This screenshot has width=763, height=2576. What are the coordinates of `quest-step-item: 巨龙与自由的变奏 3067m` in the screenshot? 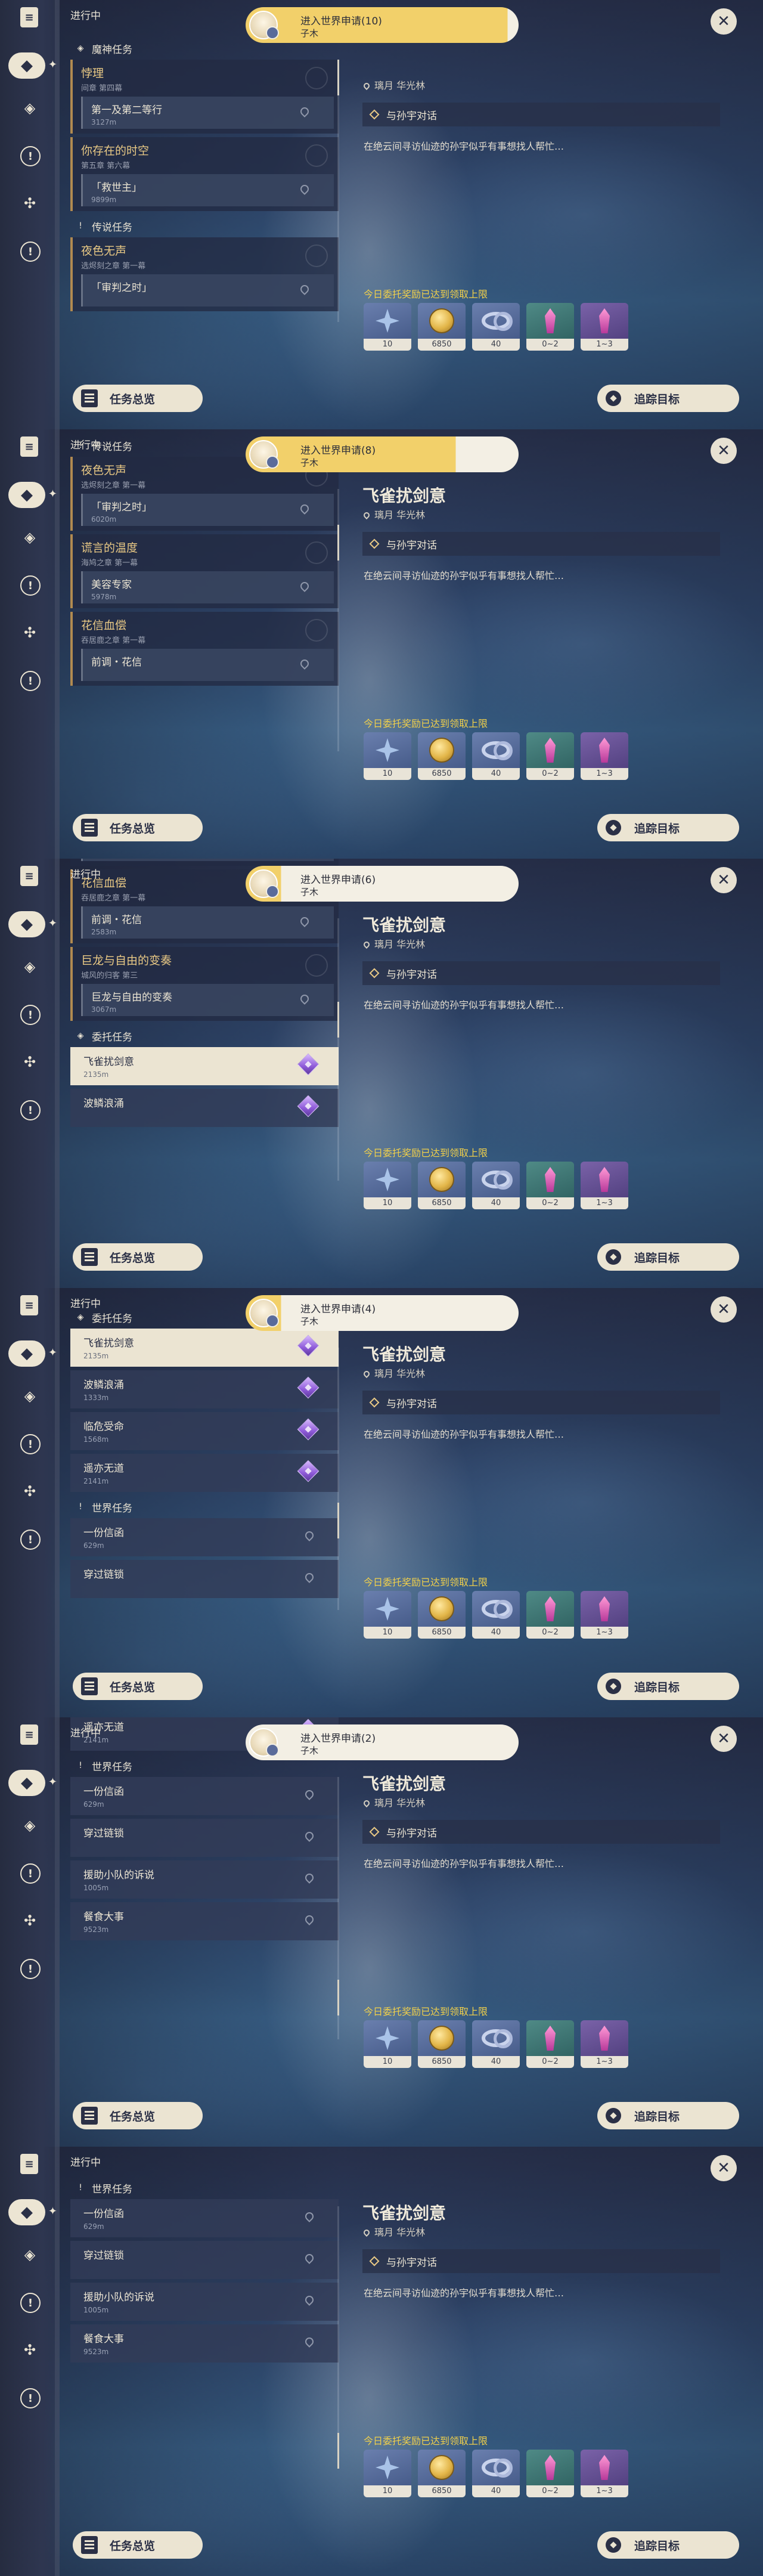 It's located at (207, 1000).